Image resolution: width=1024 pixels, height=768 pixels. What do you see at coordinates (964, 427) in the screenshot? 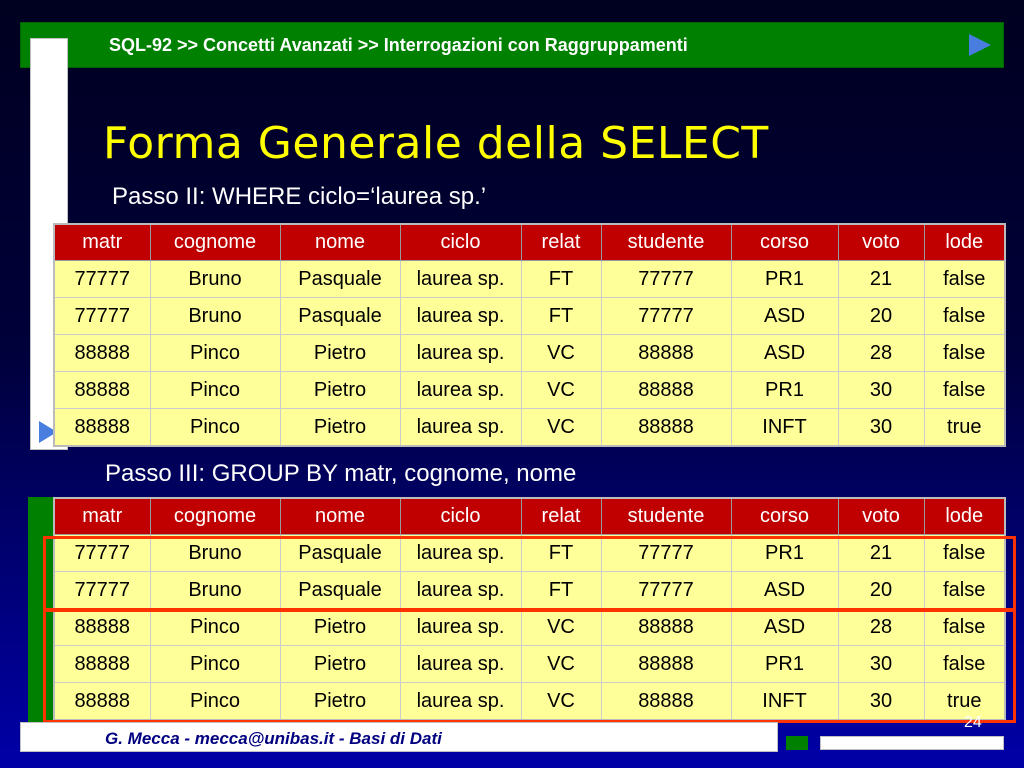
I see `table-cell: true` at bounding box center [964, 427].